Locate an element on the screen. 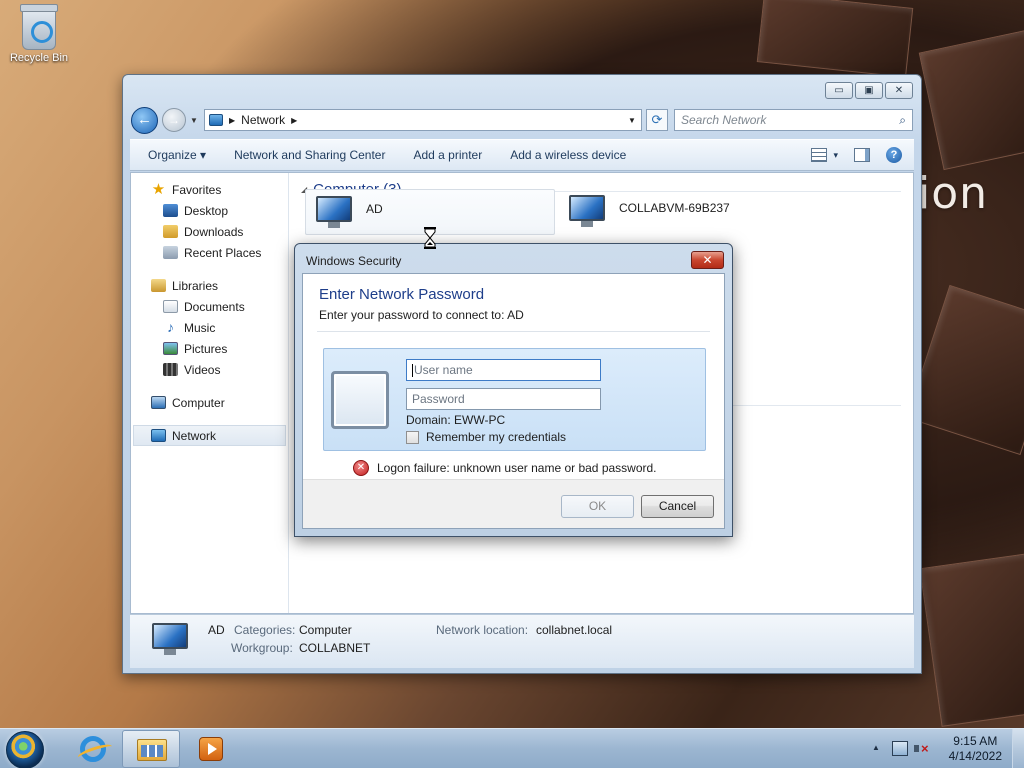 The height and width of the screenshot is (768, 1024). nav-item-label: Videos is located at coordinates (202, 369).